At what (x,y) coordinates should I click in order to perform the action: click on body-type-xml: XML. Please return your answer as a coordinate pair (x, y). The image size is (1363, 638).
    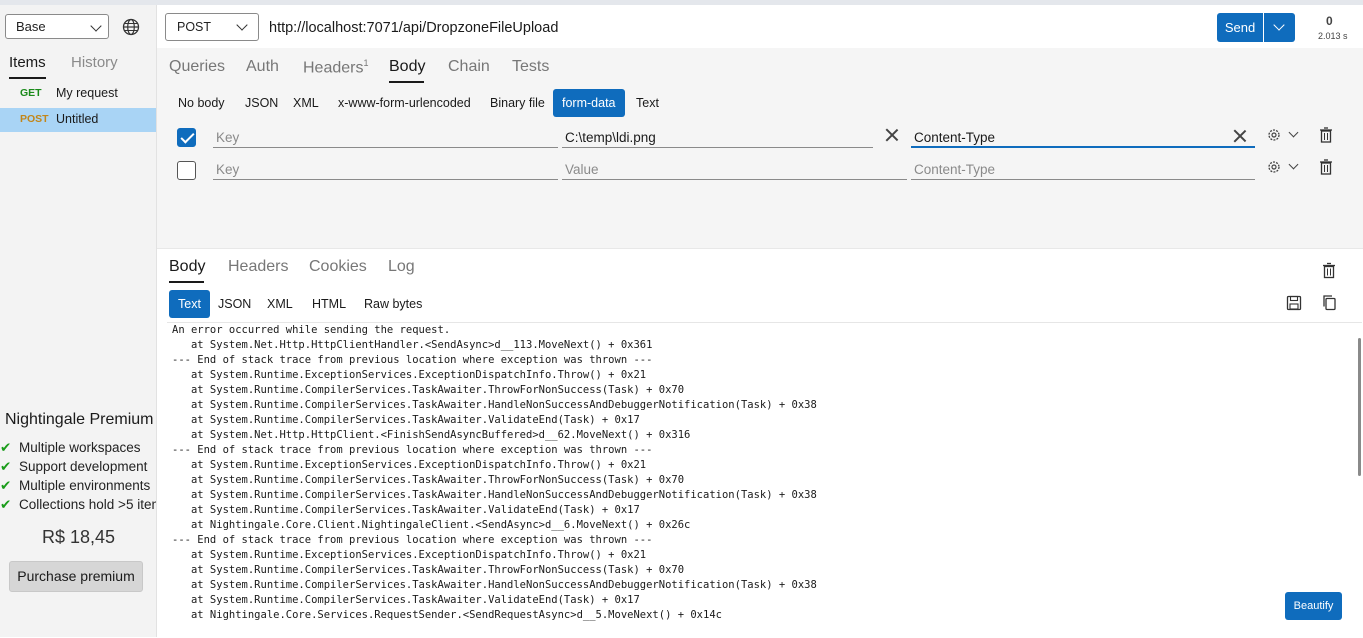
    Looking at the image, I should click on (306, 103).